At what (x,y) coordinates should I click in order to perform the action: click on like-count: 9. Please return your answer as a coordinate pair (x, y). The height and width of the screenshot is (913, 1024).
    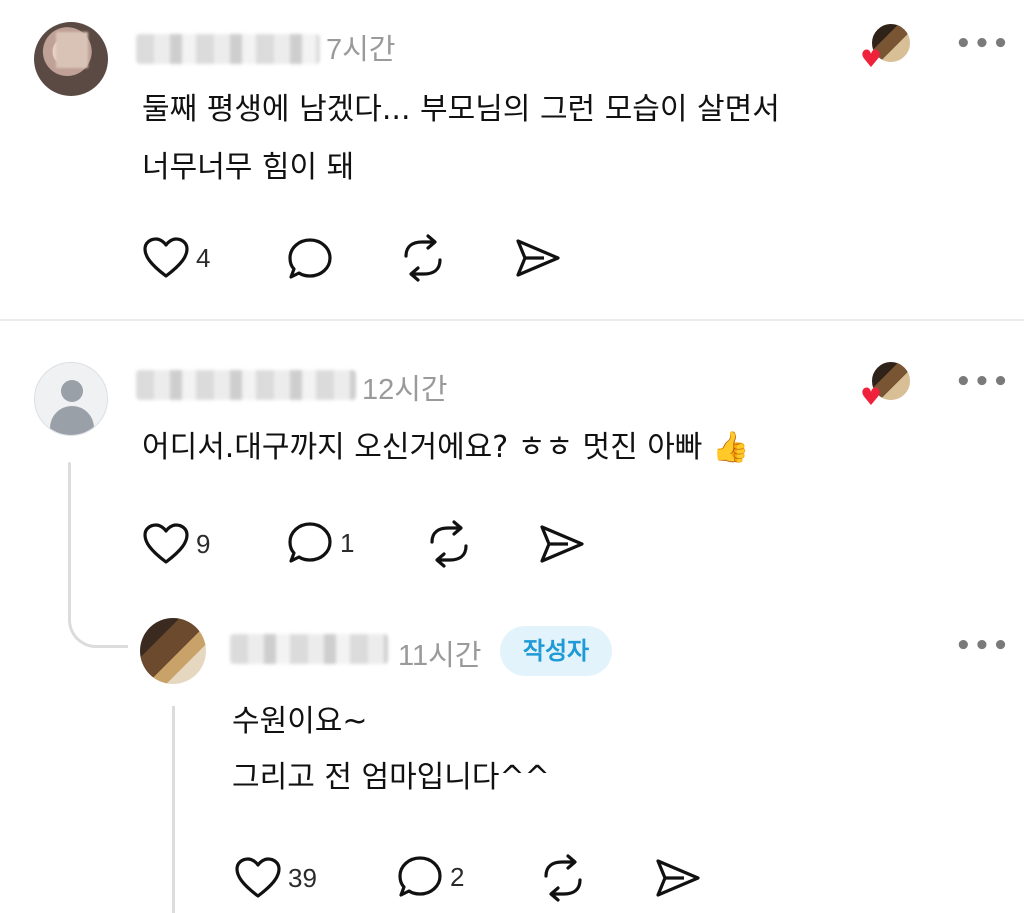
    Looking at the image, I should click on (203, 543).